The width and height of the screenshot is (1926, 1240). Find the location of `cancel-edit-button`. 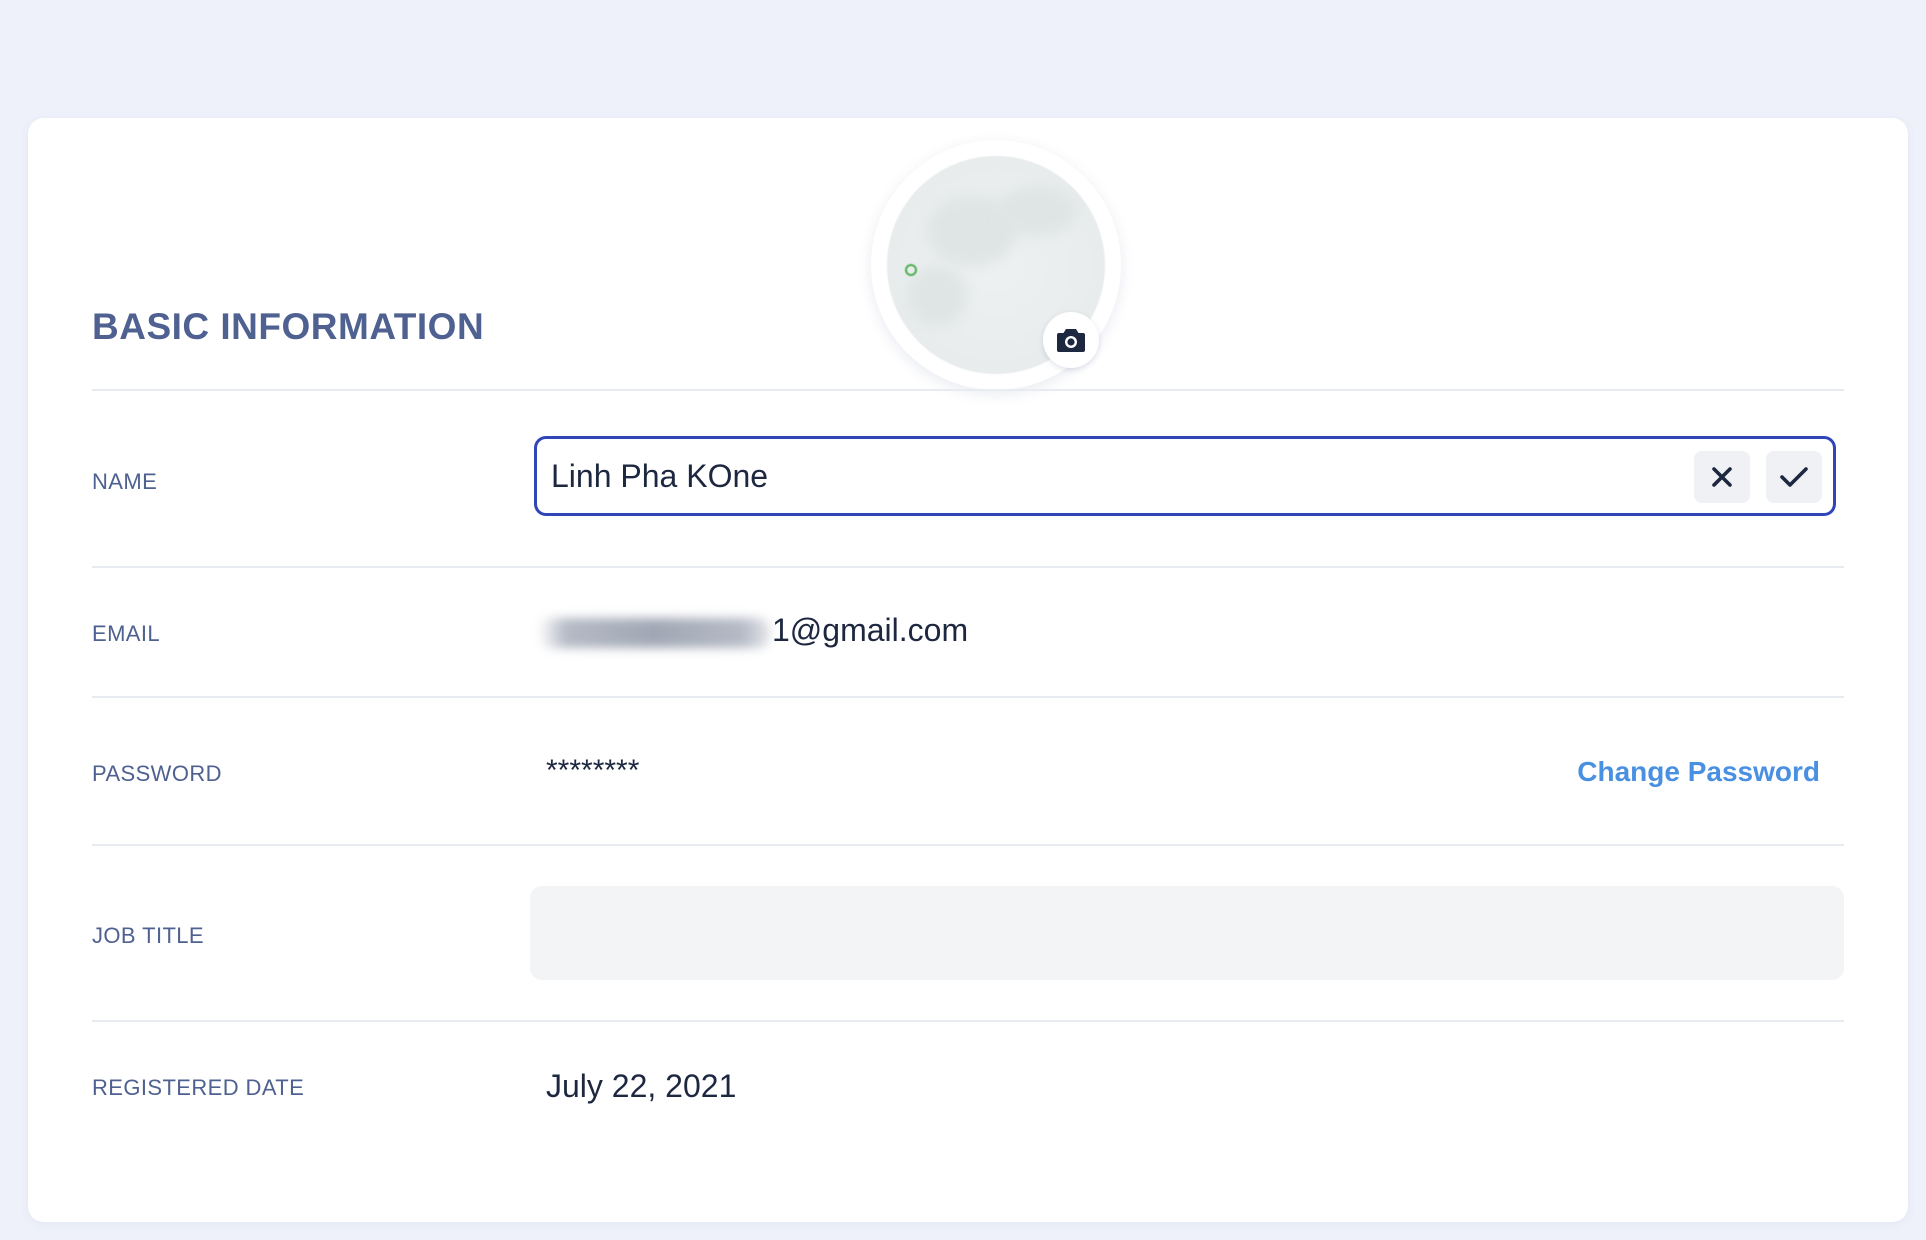

cancel-edit-button is located at coordinates (1722, 477).